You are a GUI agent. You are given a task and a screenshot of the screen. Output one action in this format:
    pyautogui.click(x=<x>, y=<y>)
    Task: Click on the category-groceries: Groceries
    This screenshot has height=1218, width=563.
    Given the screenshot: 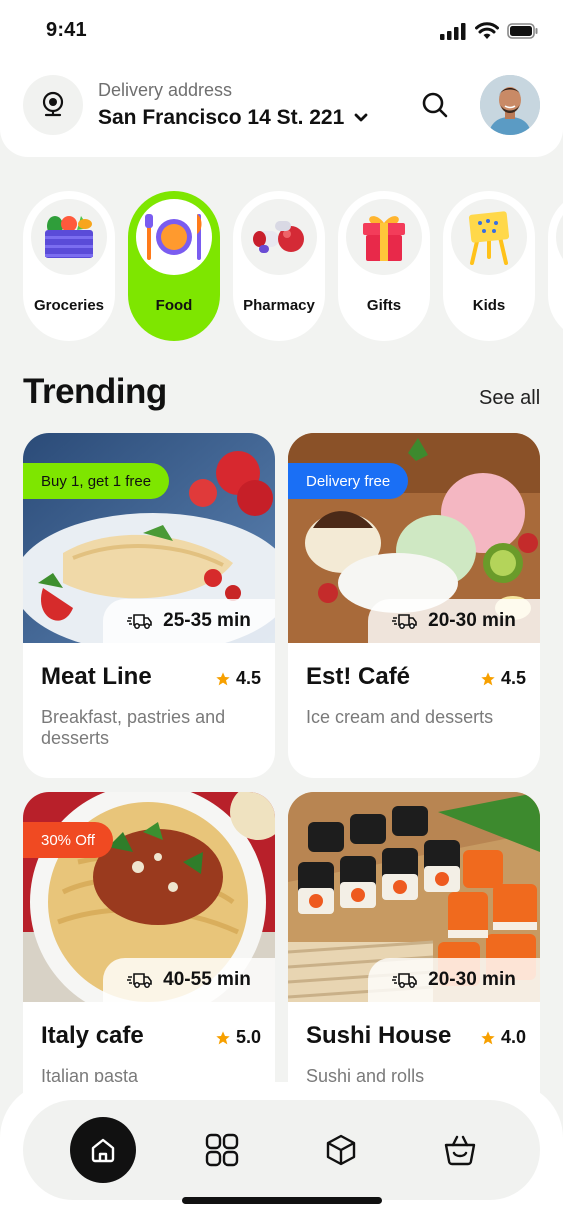 What is the action you would take?
    pyautogui.click(x=69, y=266)
    